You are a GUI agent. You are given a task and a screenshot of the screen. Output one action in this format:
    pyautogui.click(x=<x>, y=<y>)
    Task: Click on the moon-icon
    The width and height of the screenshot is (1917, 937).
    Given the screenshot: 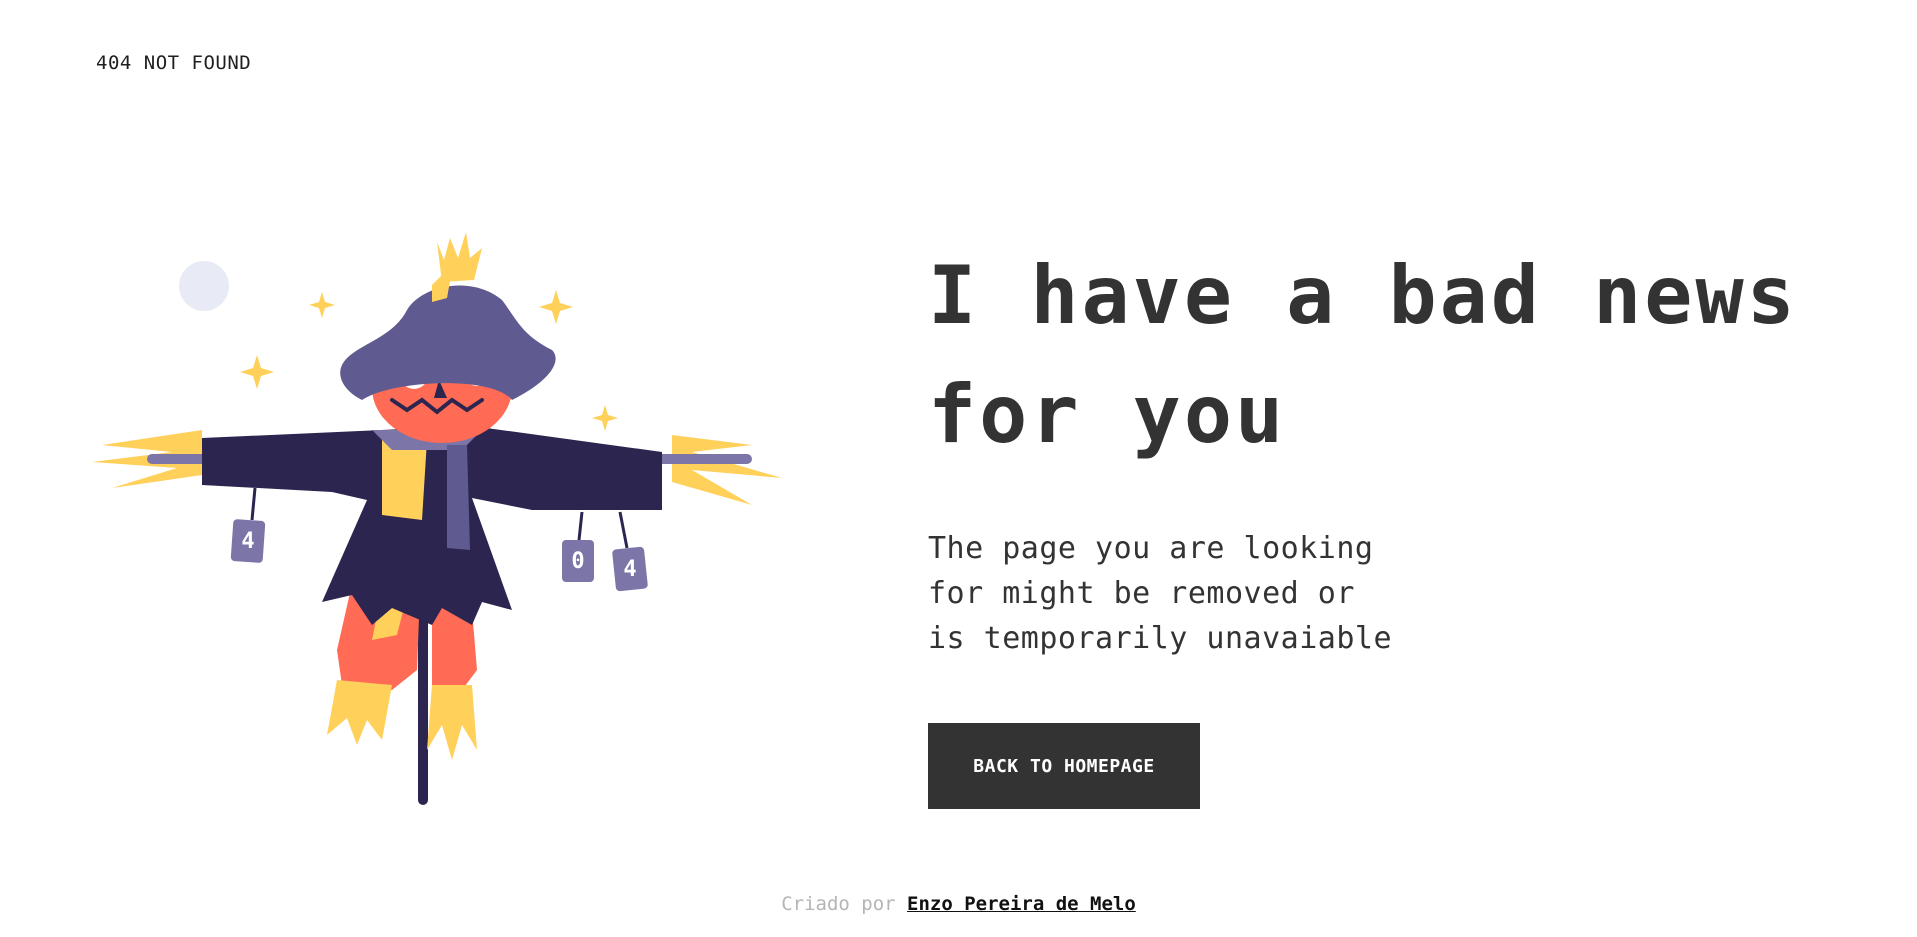 What is the action you would take?
    pyautogui.click(x=204, y=286)
    